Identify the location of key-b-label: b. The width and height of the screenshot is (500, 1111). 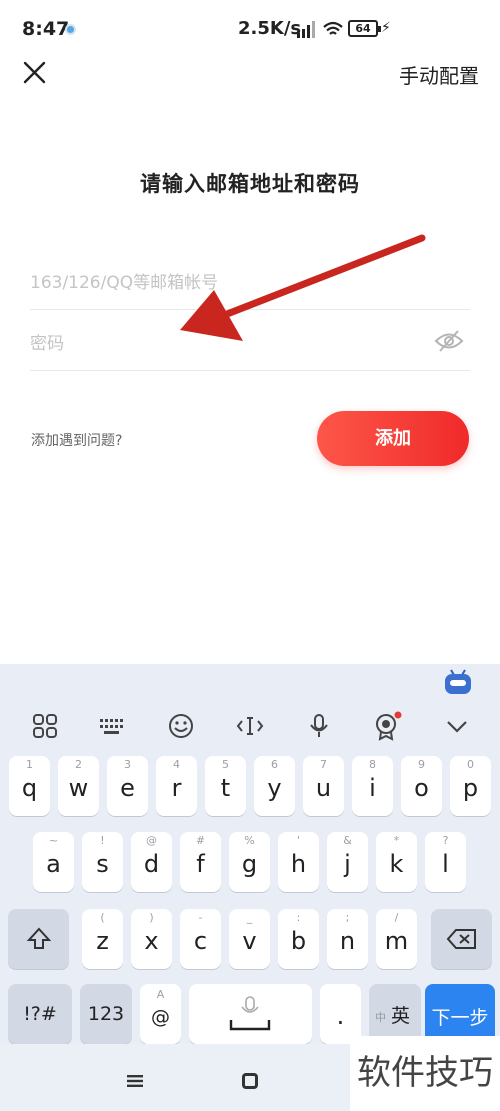
(298, 941).